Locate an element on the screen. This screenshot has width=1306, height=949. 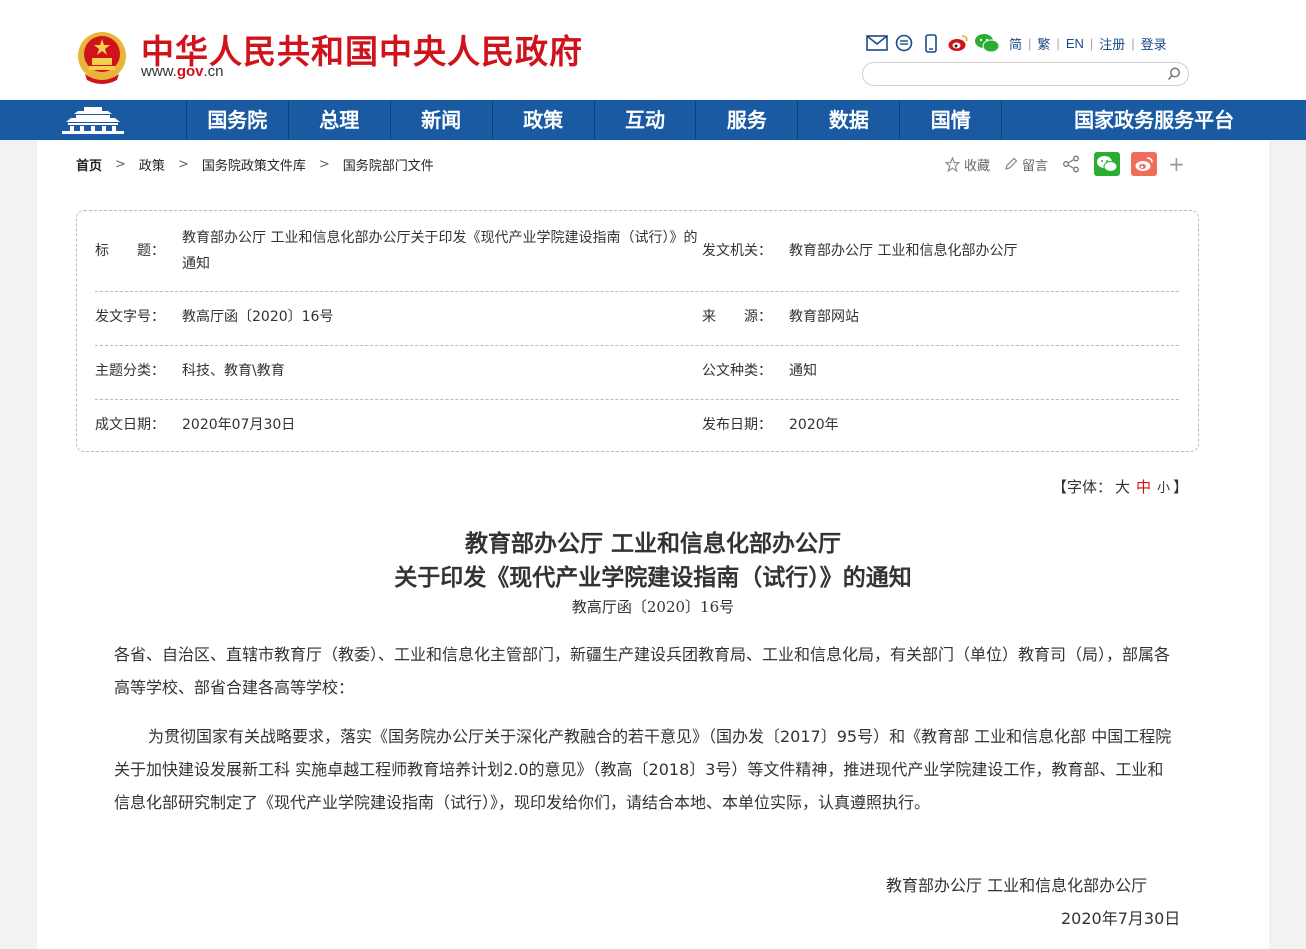
share-button is located at coordinates (1073, 164).